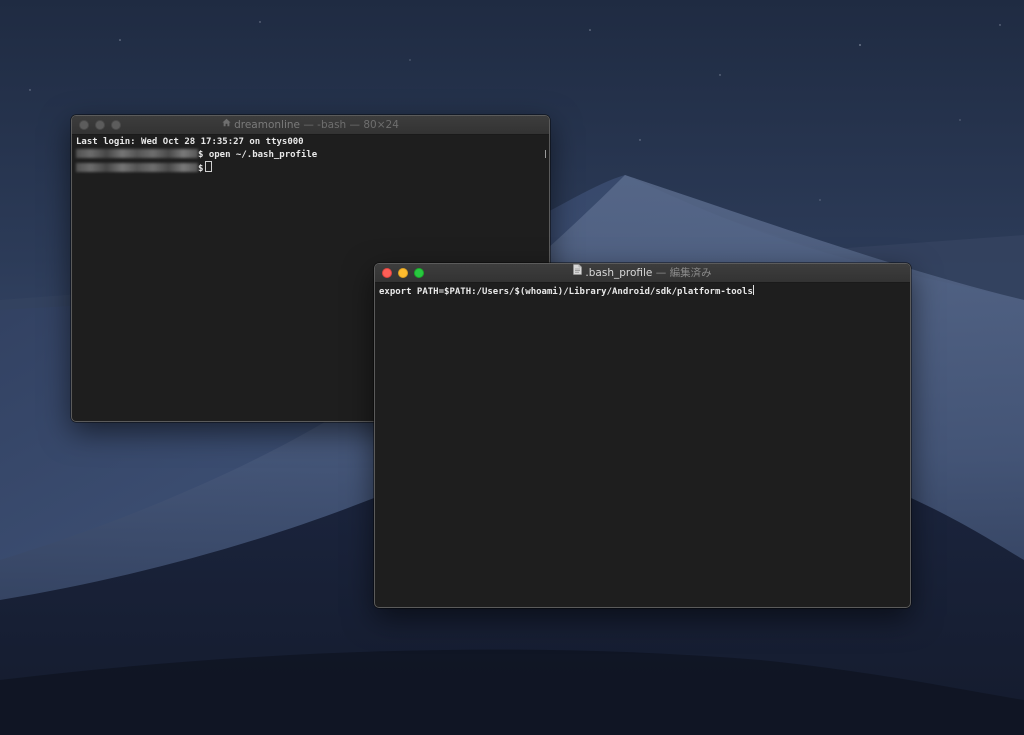 Image resolution: width=1024 pixels, height=735 pixels. Describe the element at coordinates (267, 125) in the screenshot. I see `terminal-title-user: dreamonline` at that location.